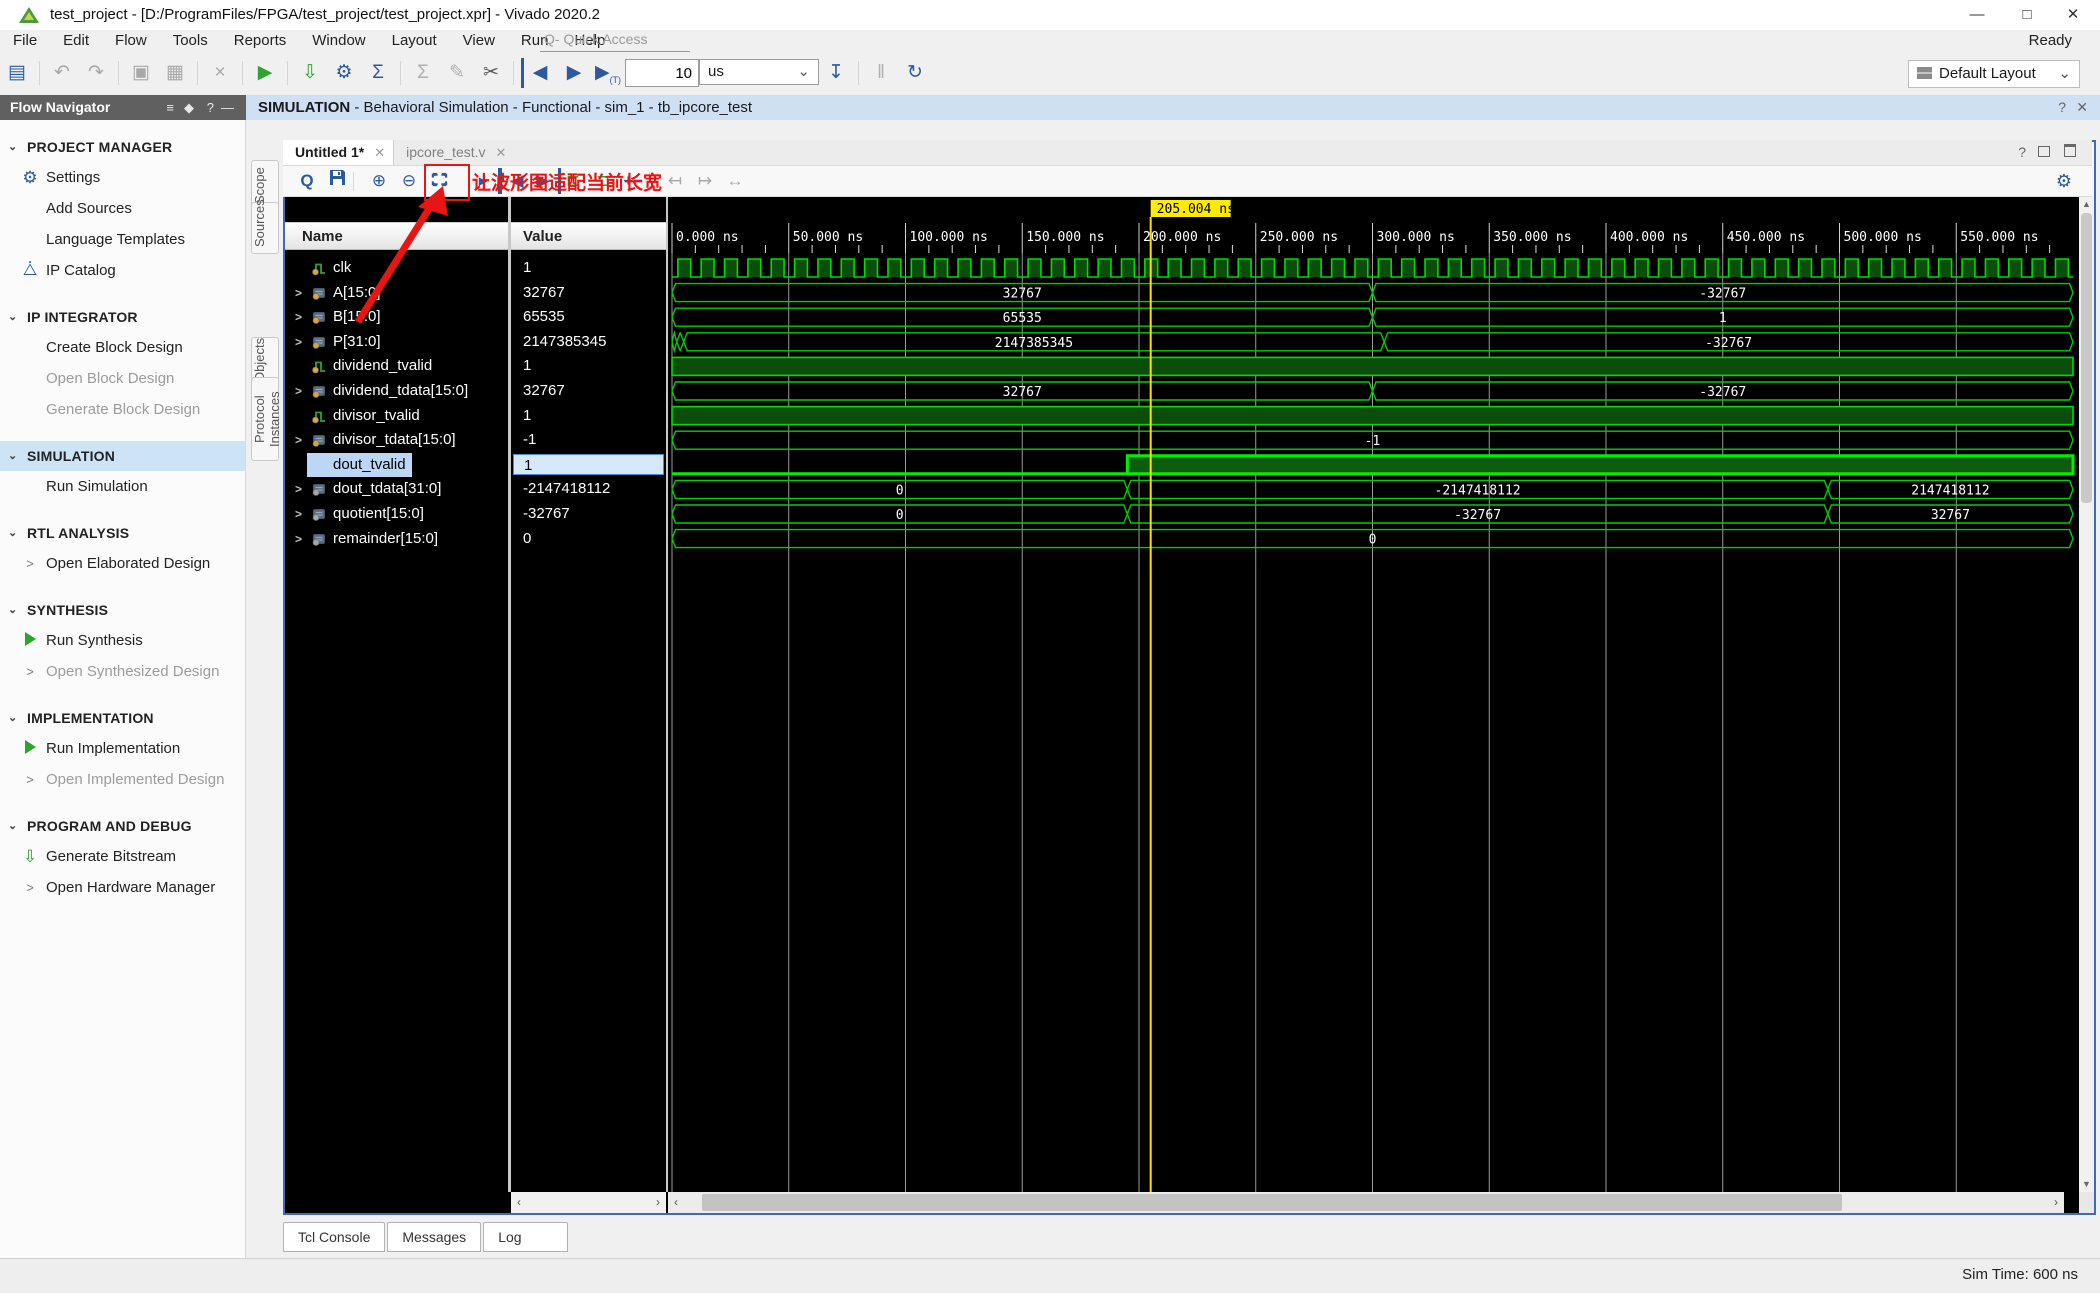  I want to click on signal-row-dividend_tdata: > dividend_tdata[15:0], so click(396, 391).